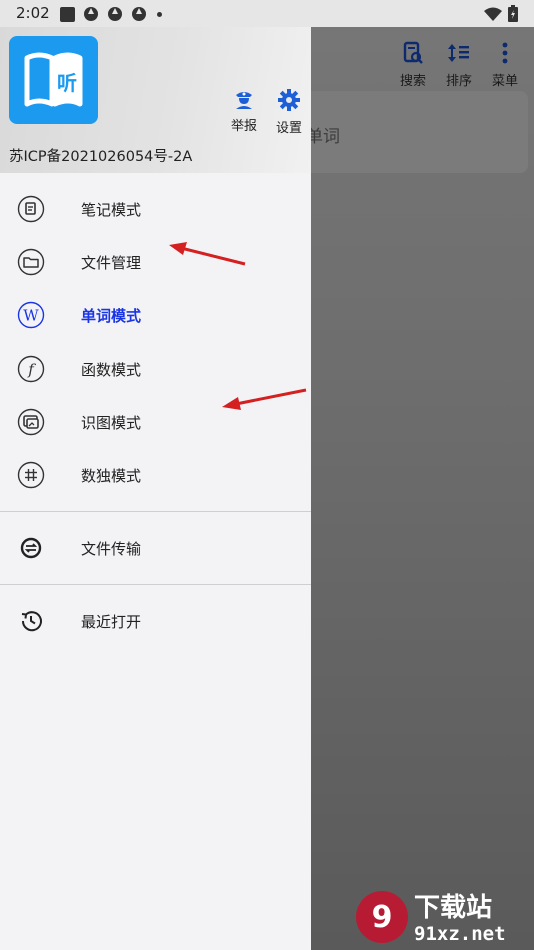 Image resolution: width=534 pixels, height=950 pixels. I want to click on note-icon, so click(31, 209).